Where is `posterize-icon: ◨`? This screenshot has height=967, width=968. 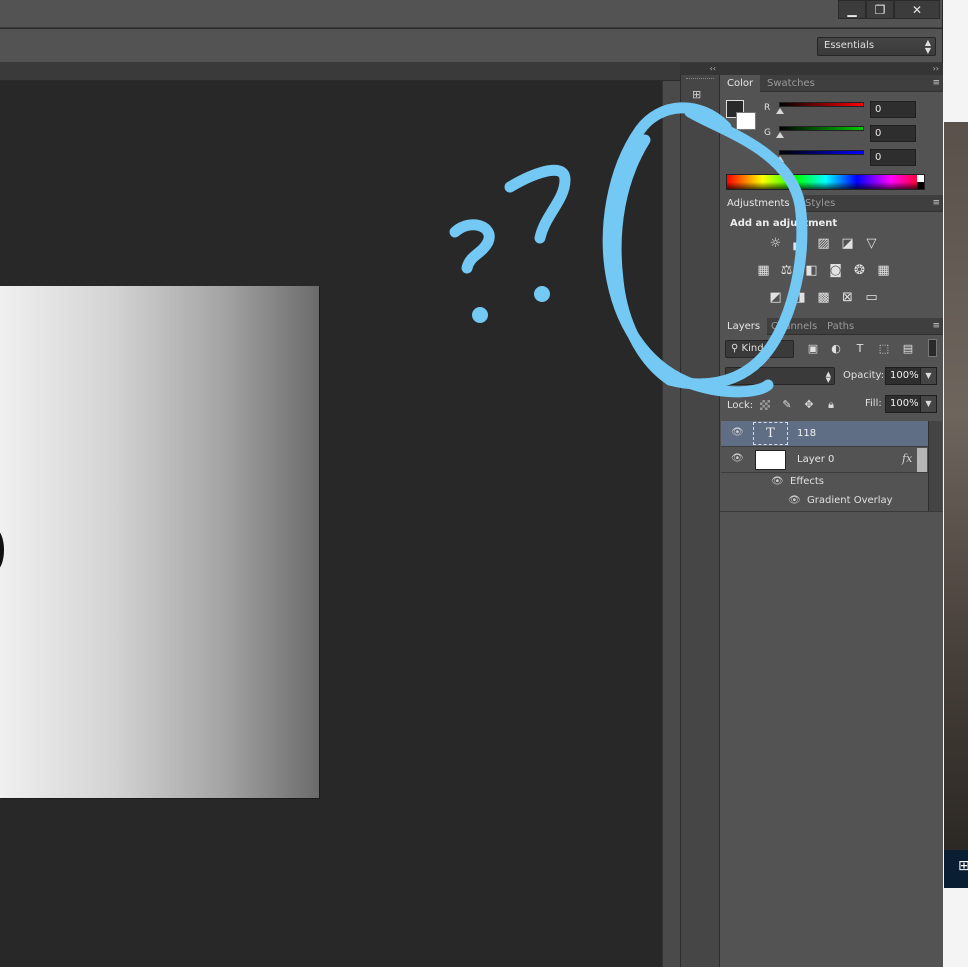 posterize-icon: ◨ is located at coordinates (799, 298).